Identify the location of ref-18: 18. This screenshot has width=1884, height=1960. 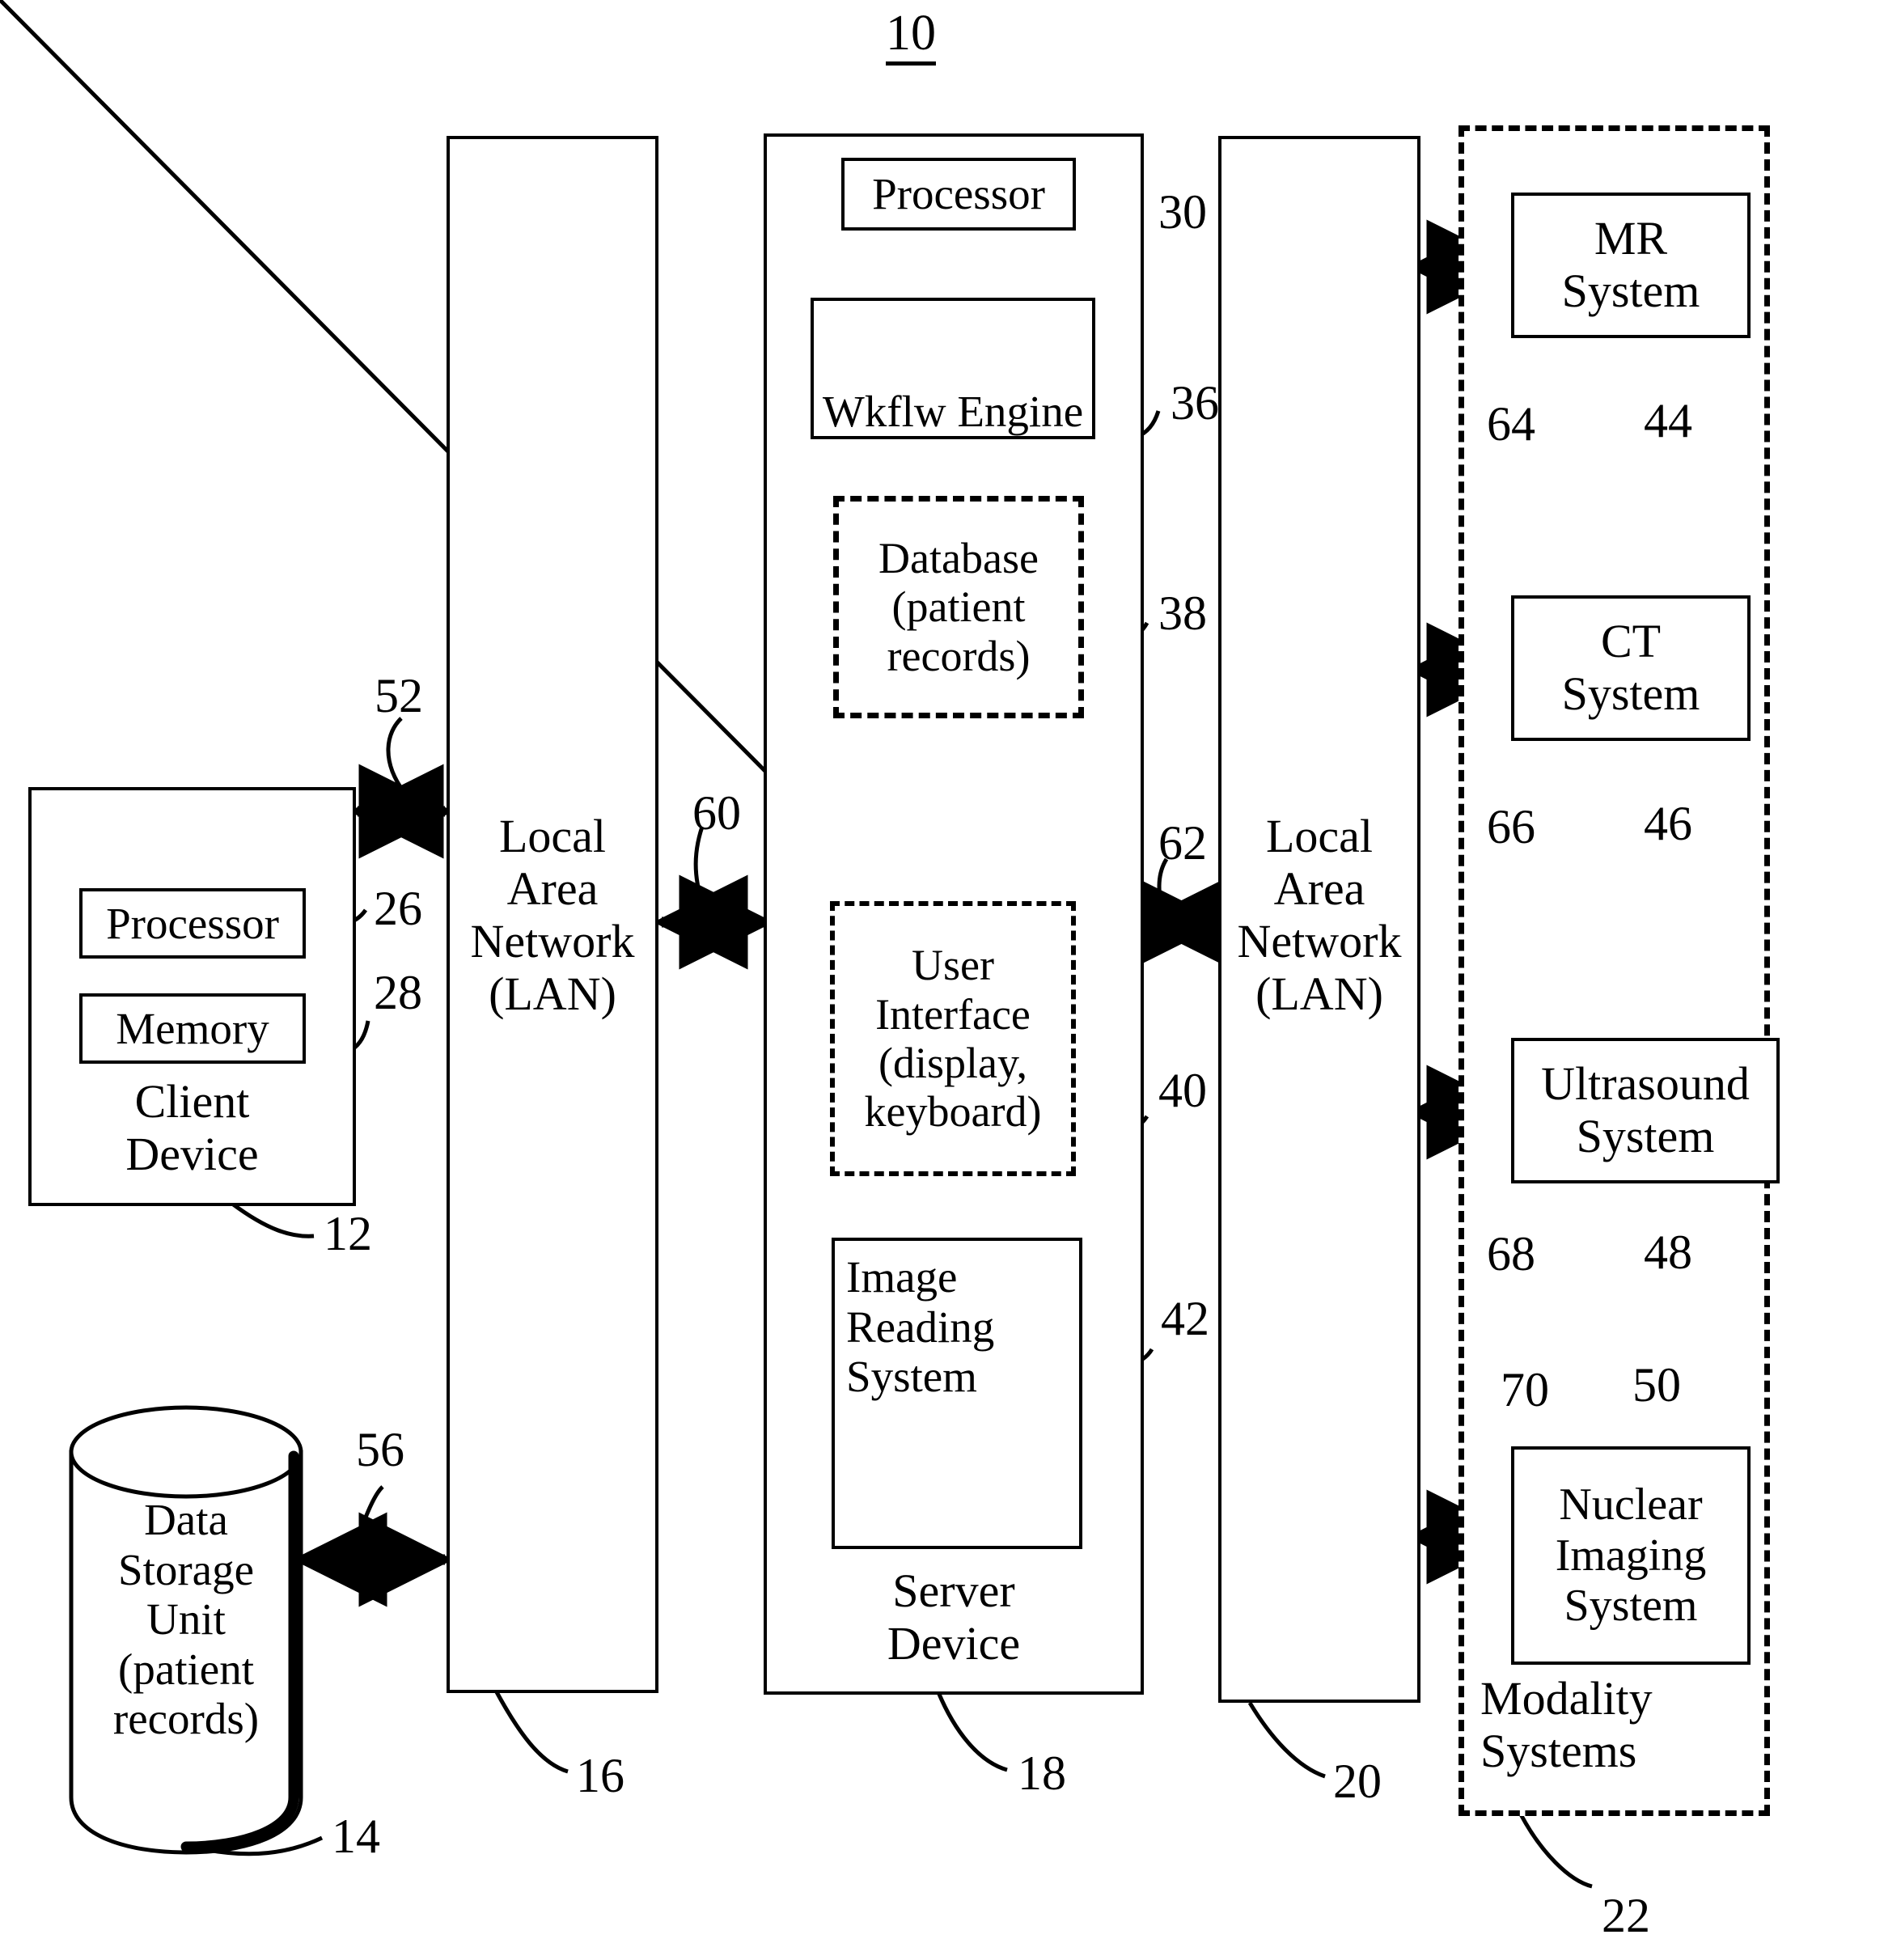
(1042, 1773).